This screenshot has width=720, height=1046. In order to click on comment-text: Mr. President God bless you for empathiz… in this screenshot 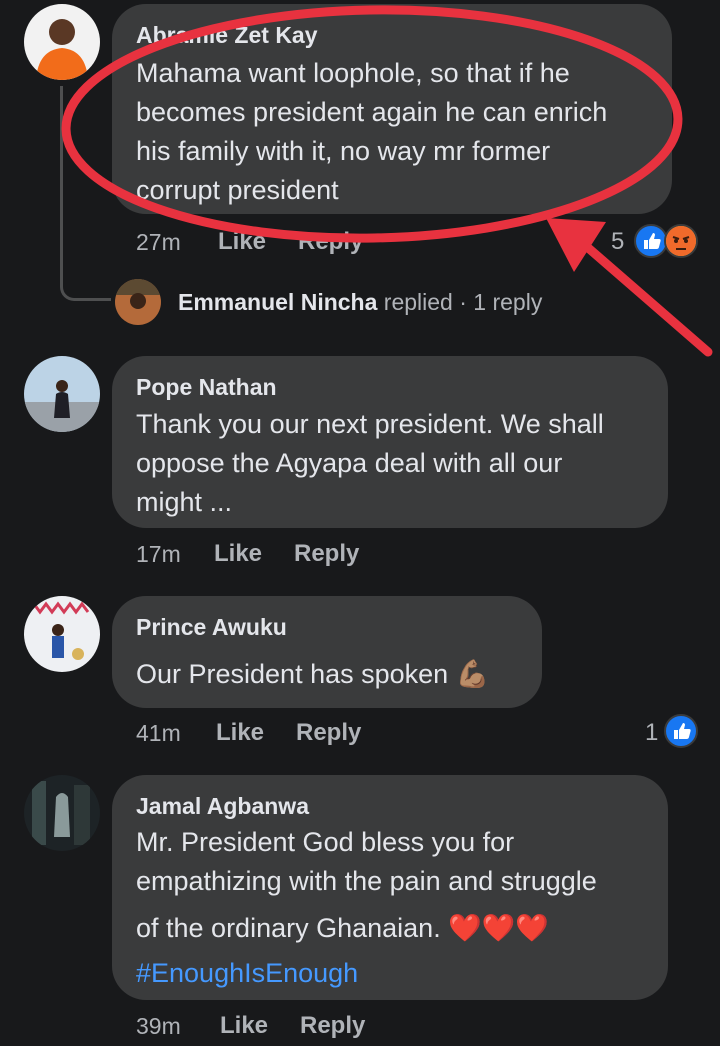, I will do `click(366, 885)`.